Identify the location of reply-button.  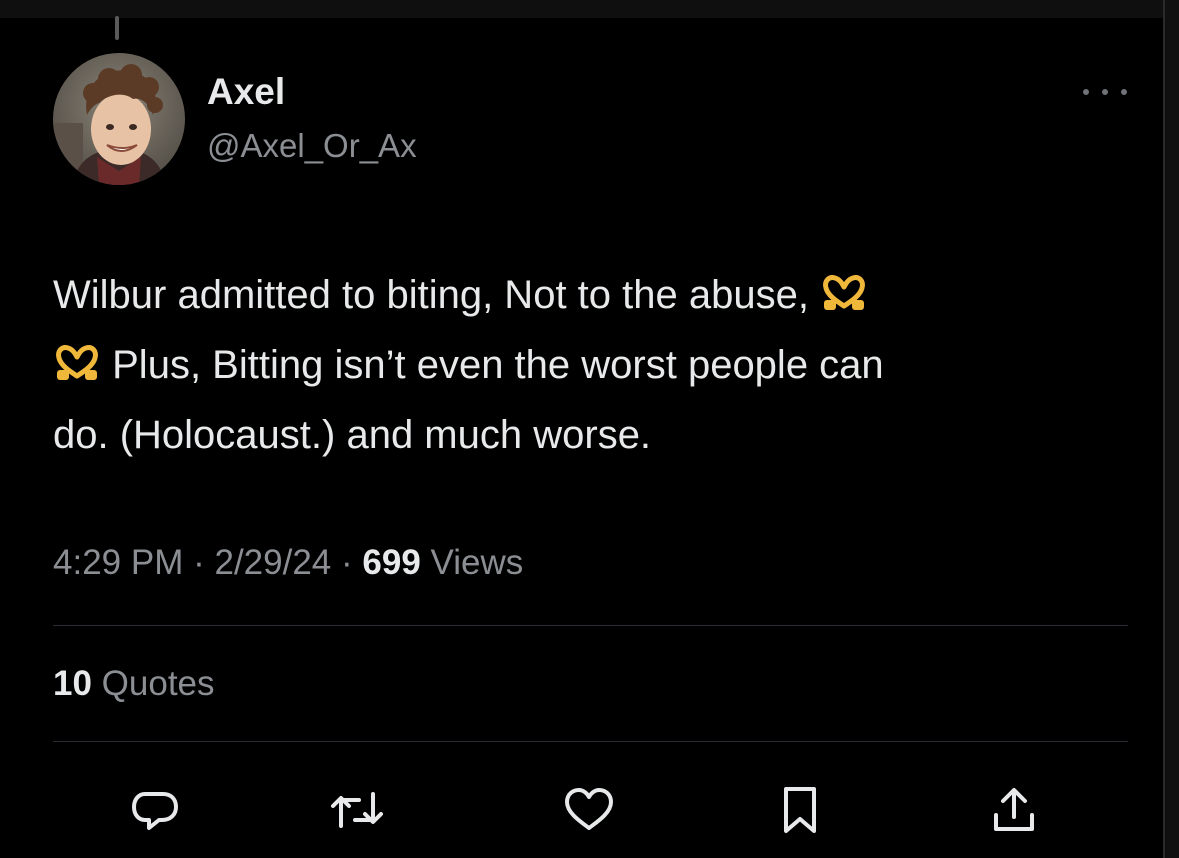
(155, 810).